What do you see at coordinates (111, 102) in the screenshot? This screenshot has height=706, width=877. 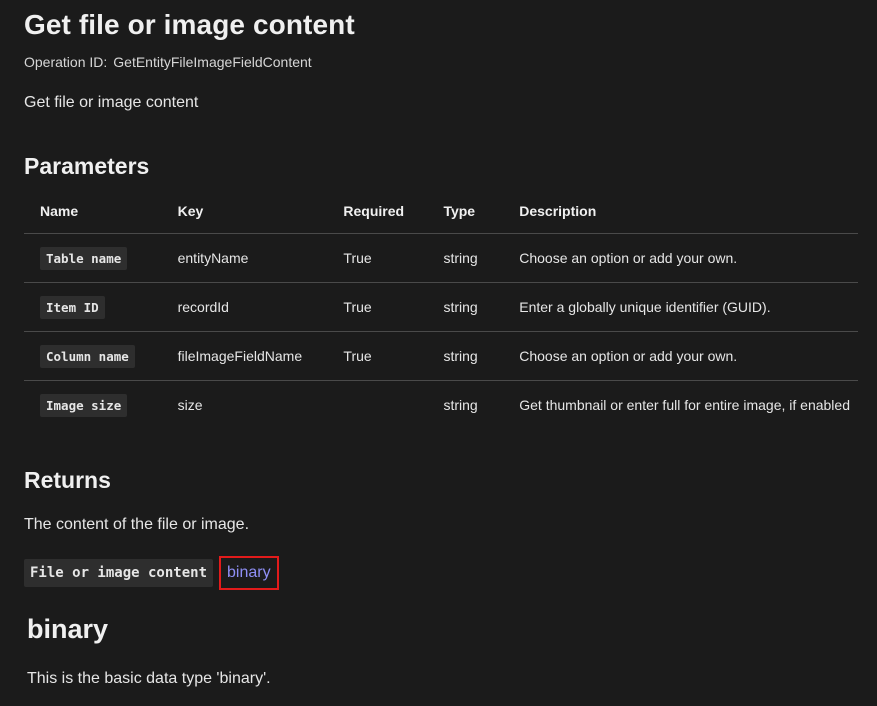 I see `operation-summary: Get file or image content` at bounding box center [111, 102].